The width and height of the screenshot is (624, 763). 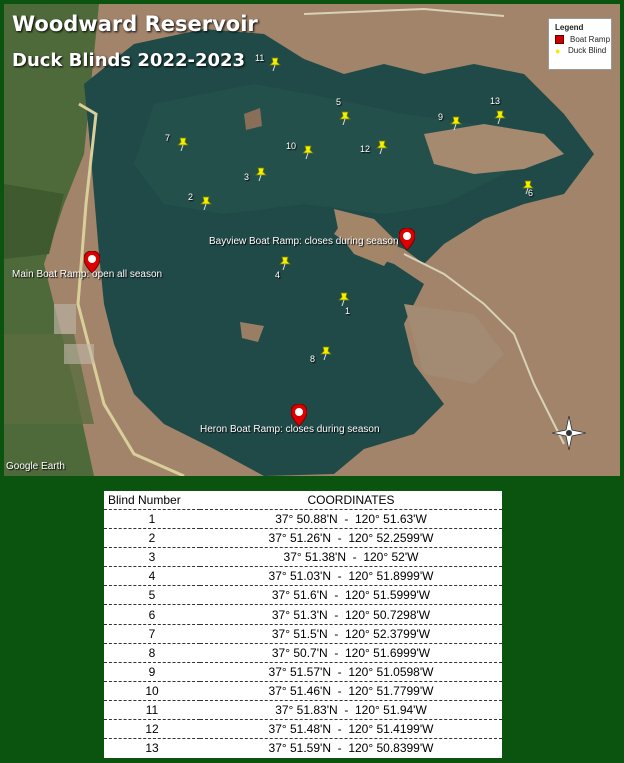 What do you see at coordinates (558, 50) in the screenshot?
I see `pushpin-icon: ●` at bounding box center [558, 50].